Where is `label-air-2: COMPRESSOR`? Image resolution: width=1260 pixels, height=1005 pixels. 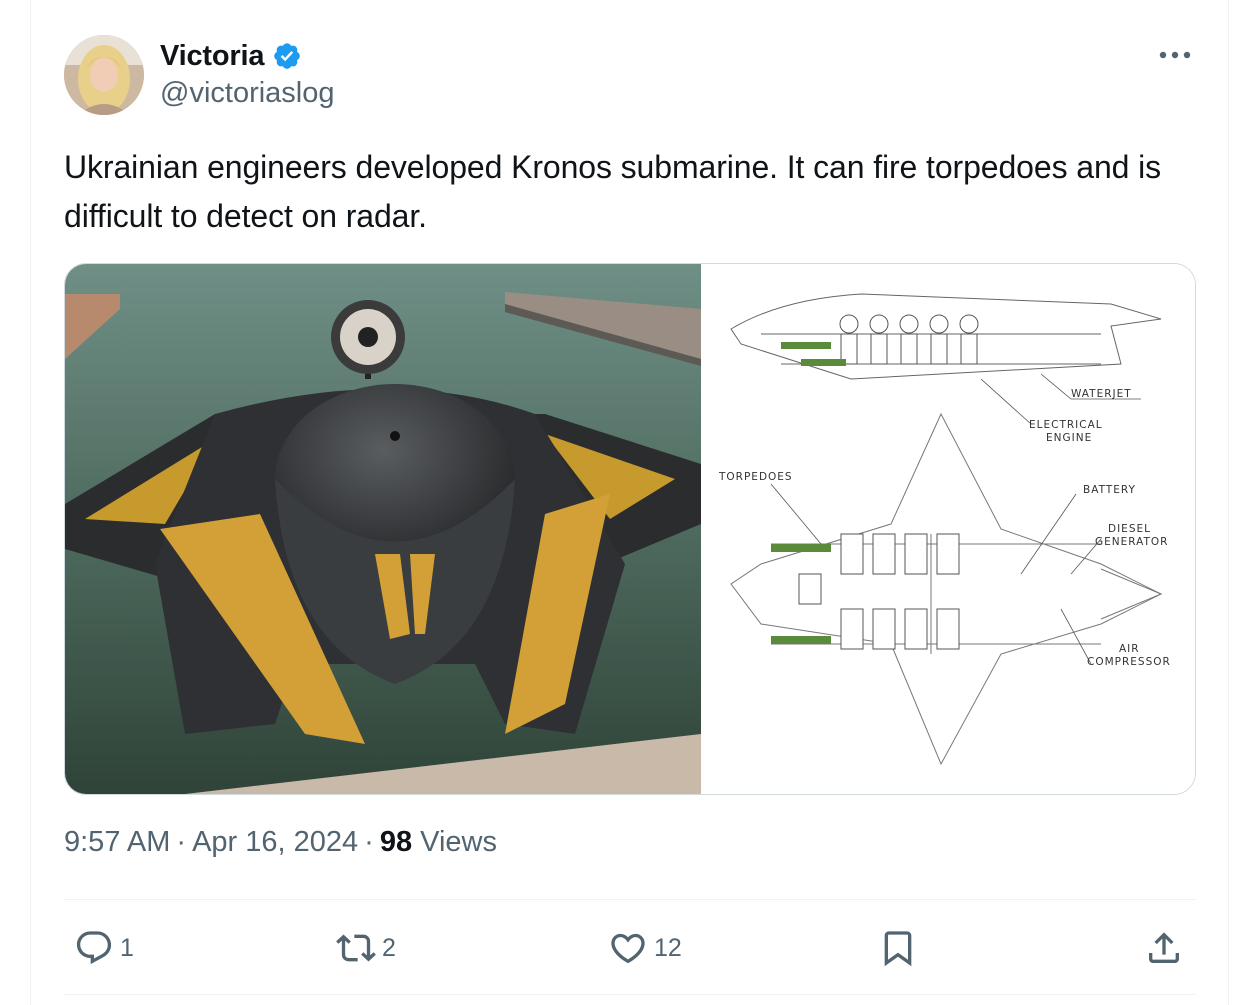 label-air-2: COMPRESSOR is located at coordinates (1129, 662).